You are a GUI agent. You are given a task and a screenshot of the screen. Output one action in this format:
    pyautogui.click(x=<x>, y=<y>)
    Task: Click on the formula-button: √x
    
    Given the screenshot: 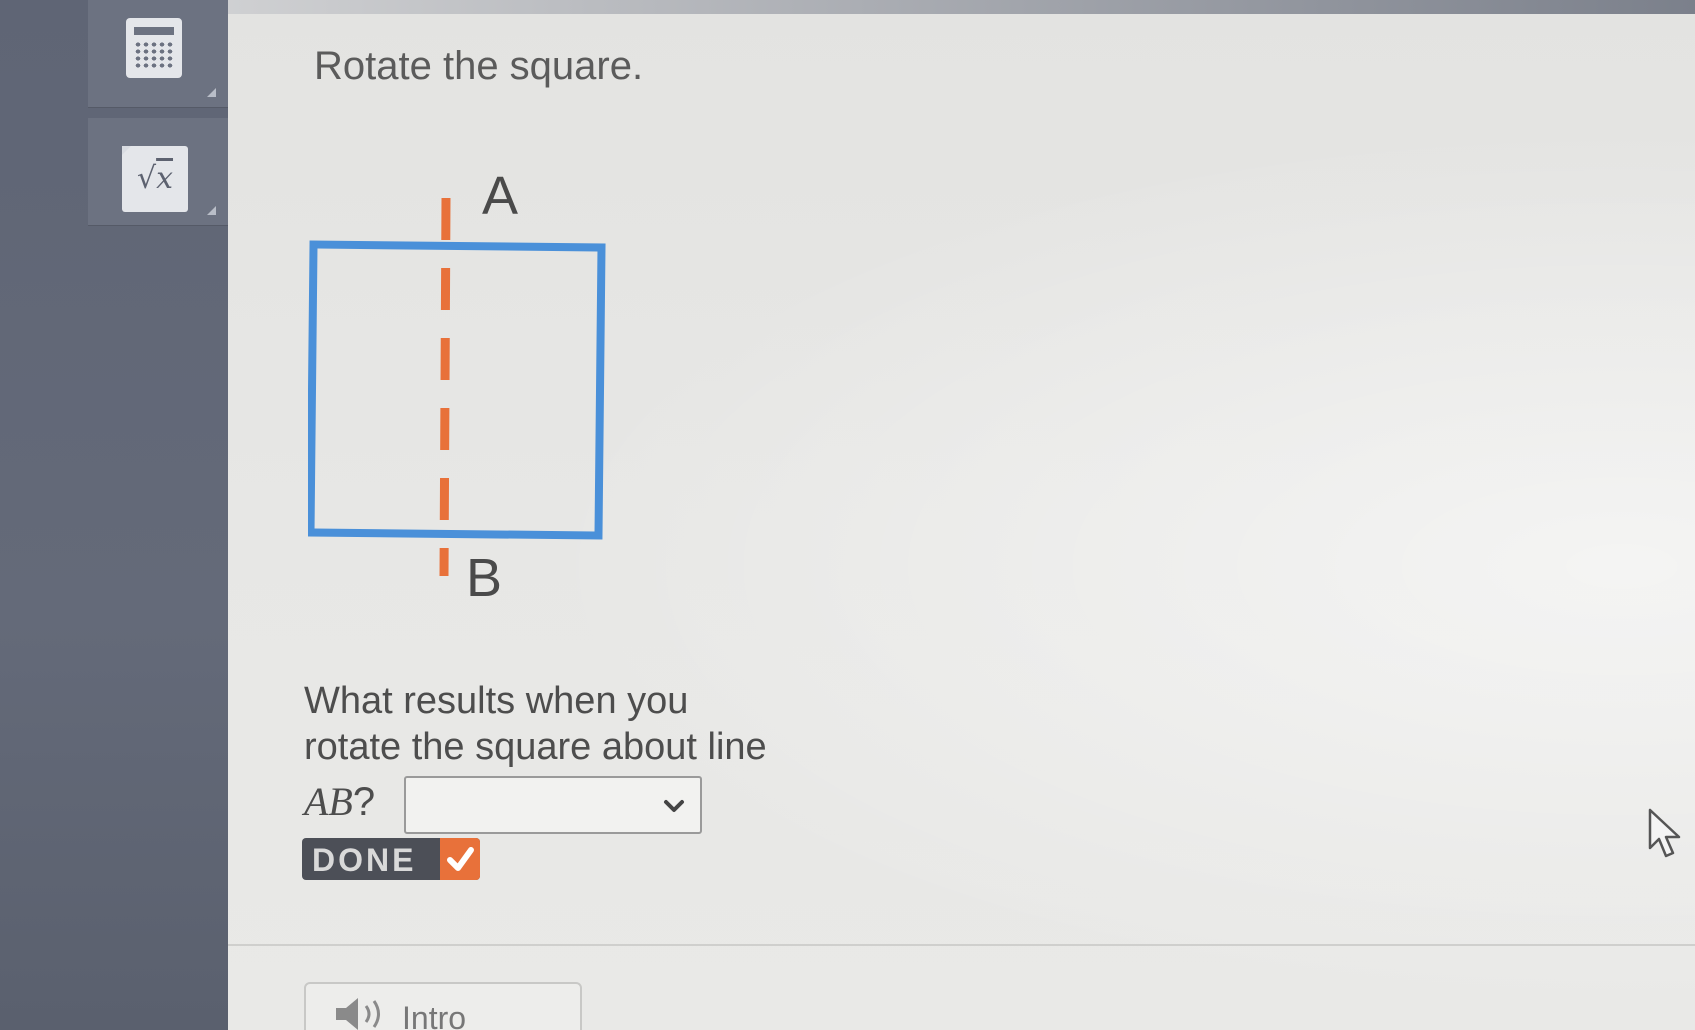 What is the action you would take?
    pyautogui.click(x=158, y=172)
    